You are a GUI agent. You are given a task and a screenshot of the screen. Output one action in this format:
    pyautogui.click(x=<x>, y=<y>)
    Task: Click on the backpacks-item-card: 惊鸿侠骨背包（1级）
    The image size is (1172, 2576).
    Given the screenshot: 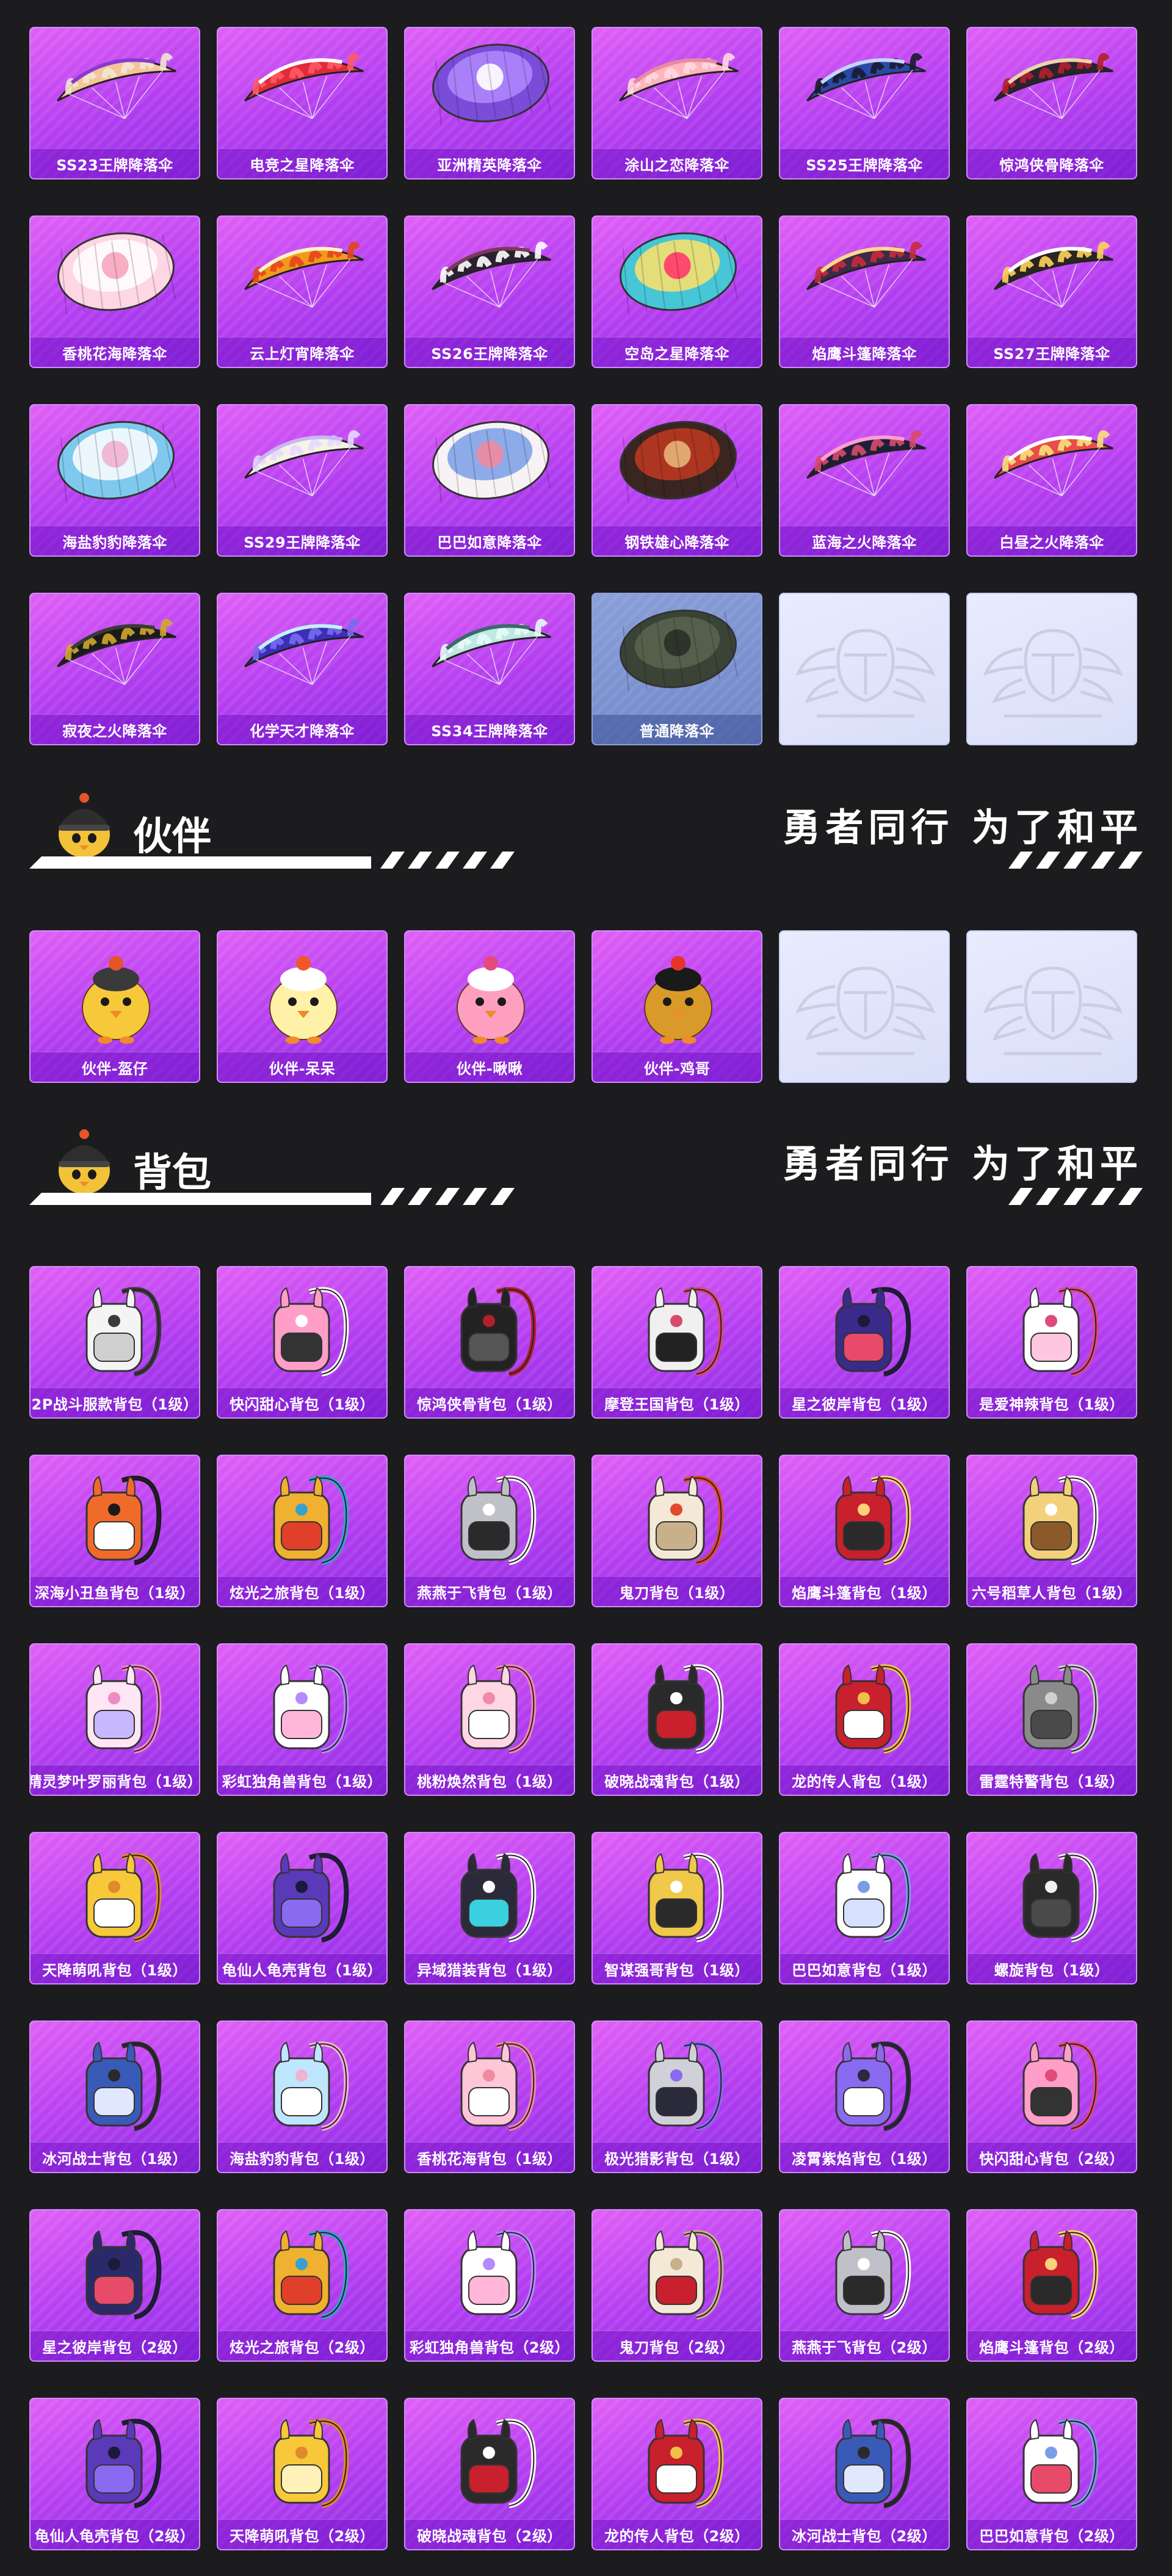 What is the action you would take?
    pyautogui.click(x=489, y=1342)
    